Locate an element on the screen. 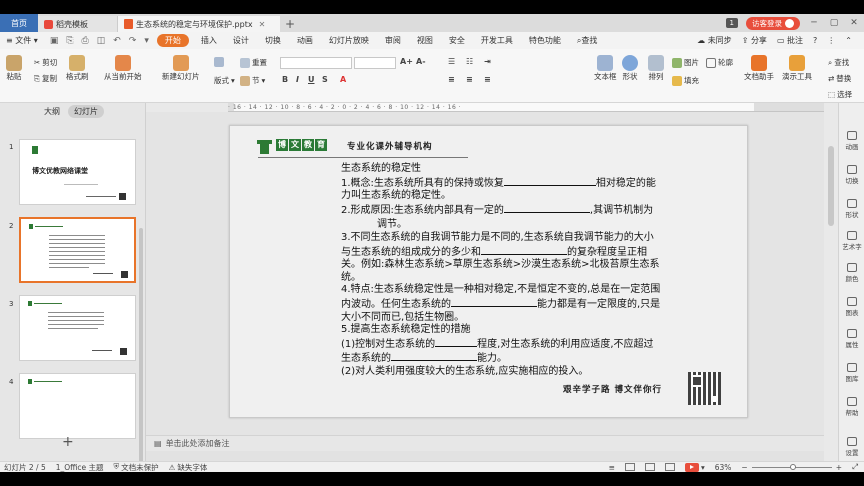 The image size is (864, 486). new-slide-button: 新建幻灯片 is located at coordinates (181, 68).